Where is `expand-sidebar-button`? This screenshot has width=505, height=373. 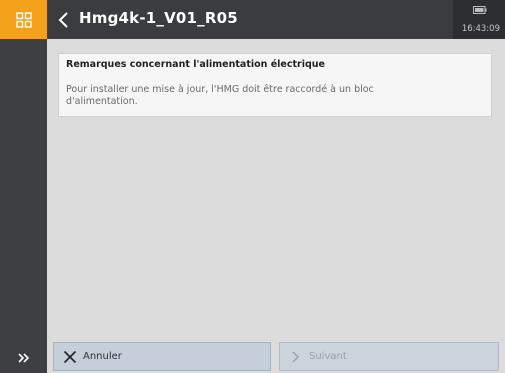 expand-sidebar-button is located at coordinates (23, 358).